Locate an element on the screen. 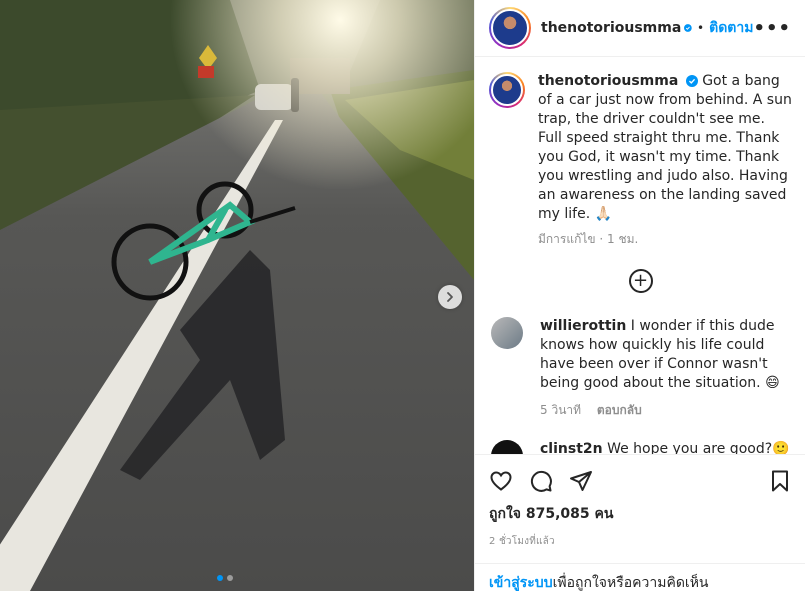  heart-icon is located at coordinates (501, 481).